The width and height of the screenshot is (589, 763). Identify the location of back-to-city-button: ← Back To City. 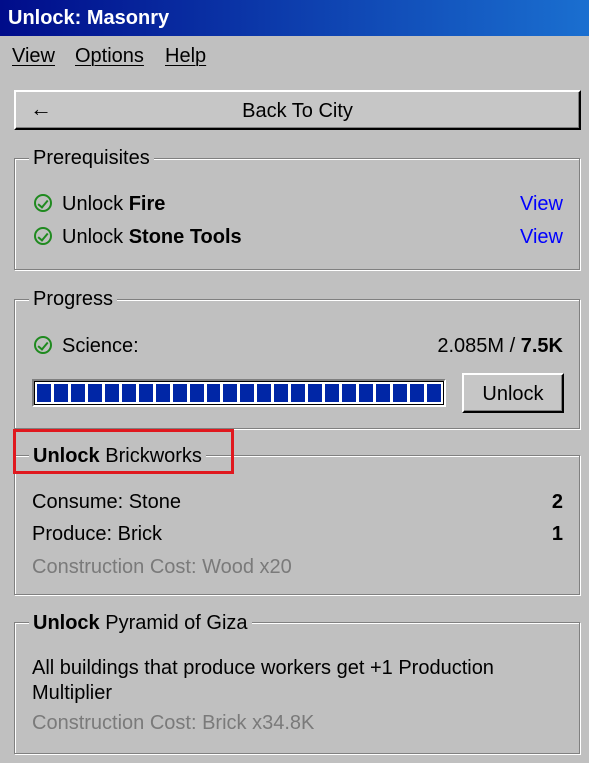
(297, 110).